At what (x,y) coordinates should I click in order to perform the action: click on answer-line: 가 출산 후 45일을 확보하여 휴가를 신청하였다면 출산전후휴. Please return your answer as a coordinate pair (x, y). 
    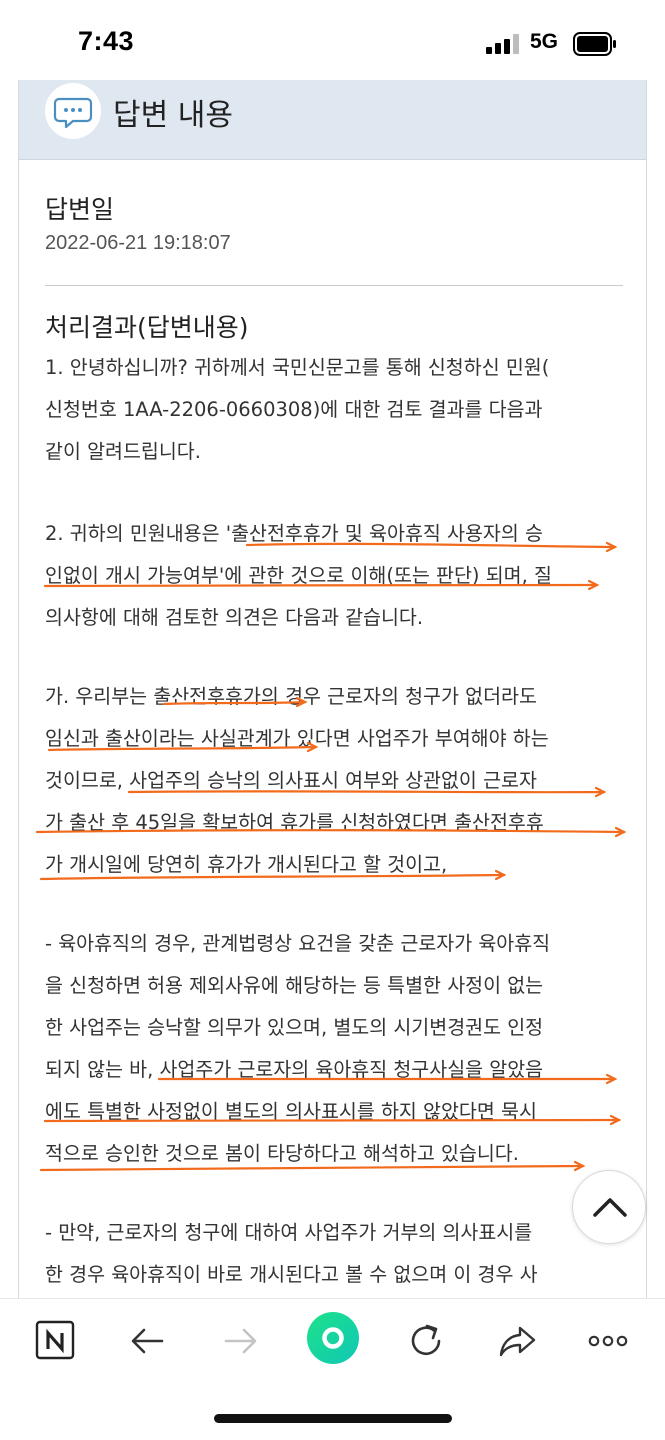
    Looking at the image, I should click on (294, 822).